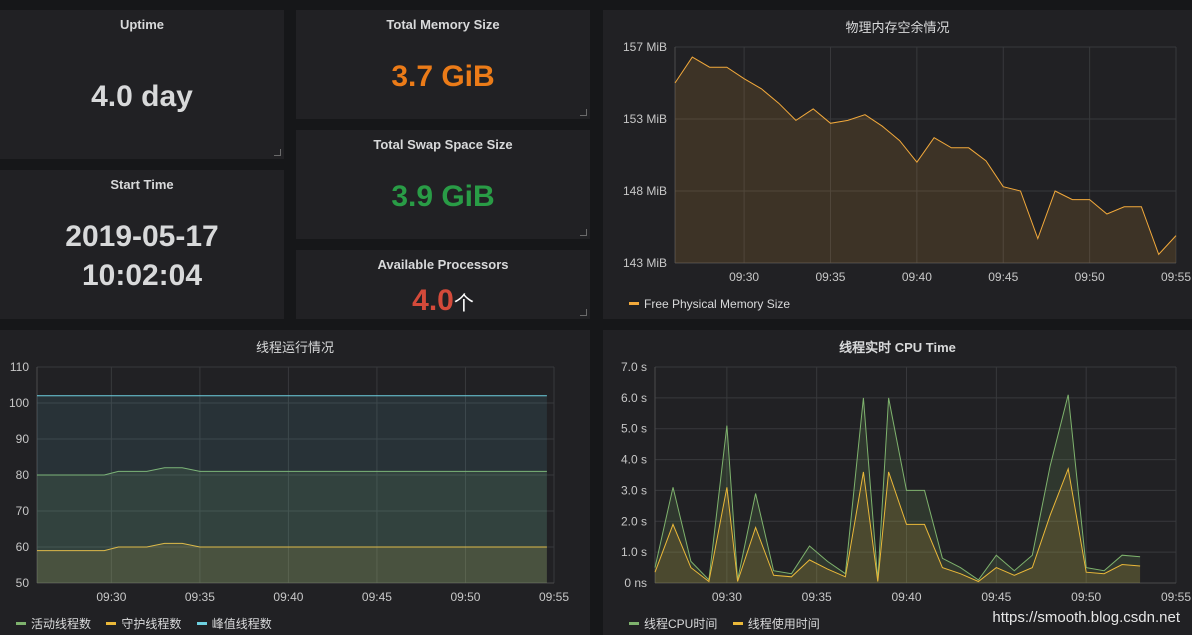  I want to click on processors-value-row: 4.0个, so click(443, 301).